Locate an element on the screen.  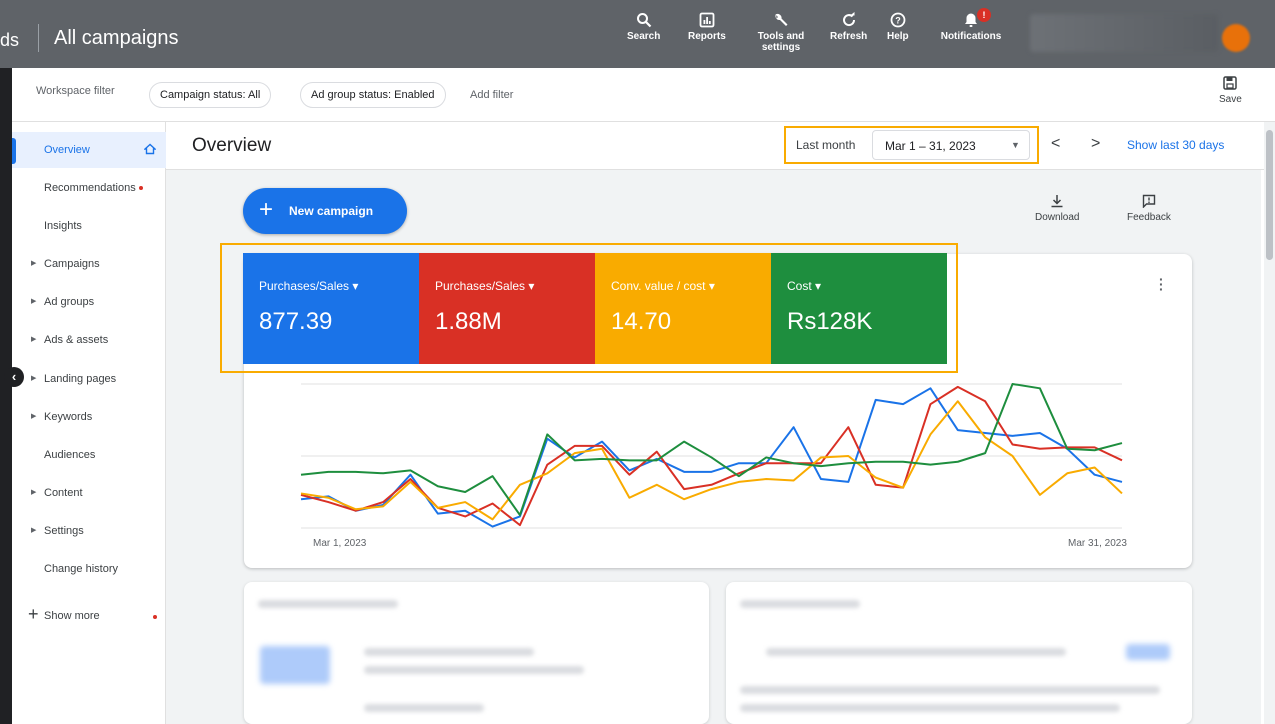
sidebar-item-landing-pages: ▶ Landing pages is located at coordinates (89, 379).